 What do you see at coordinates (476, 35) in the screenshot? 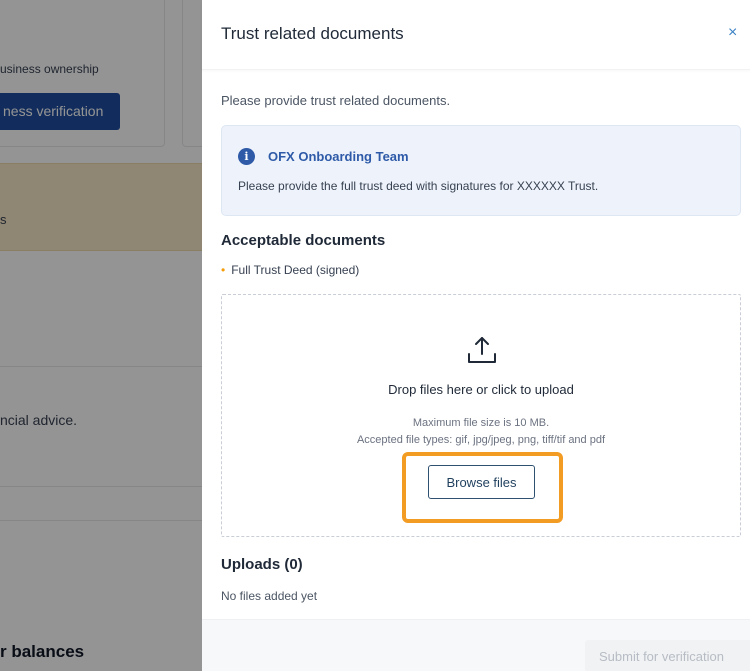
I see `drawer-header: Trust related documents ×` at bounding box center [476, 35].